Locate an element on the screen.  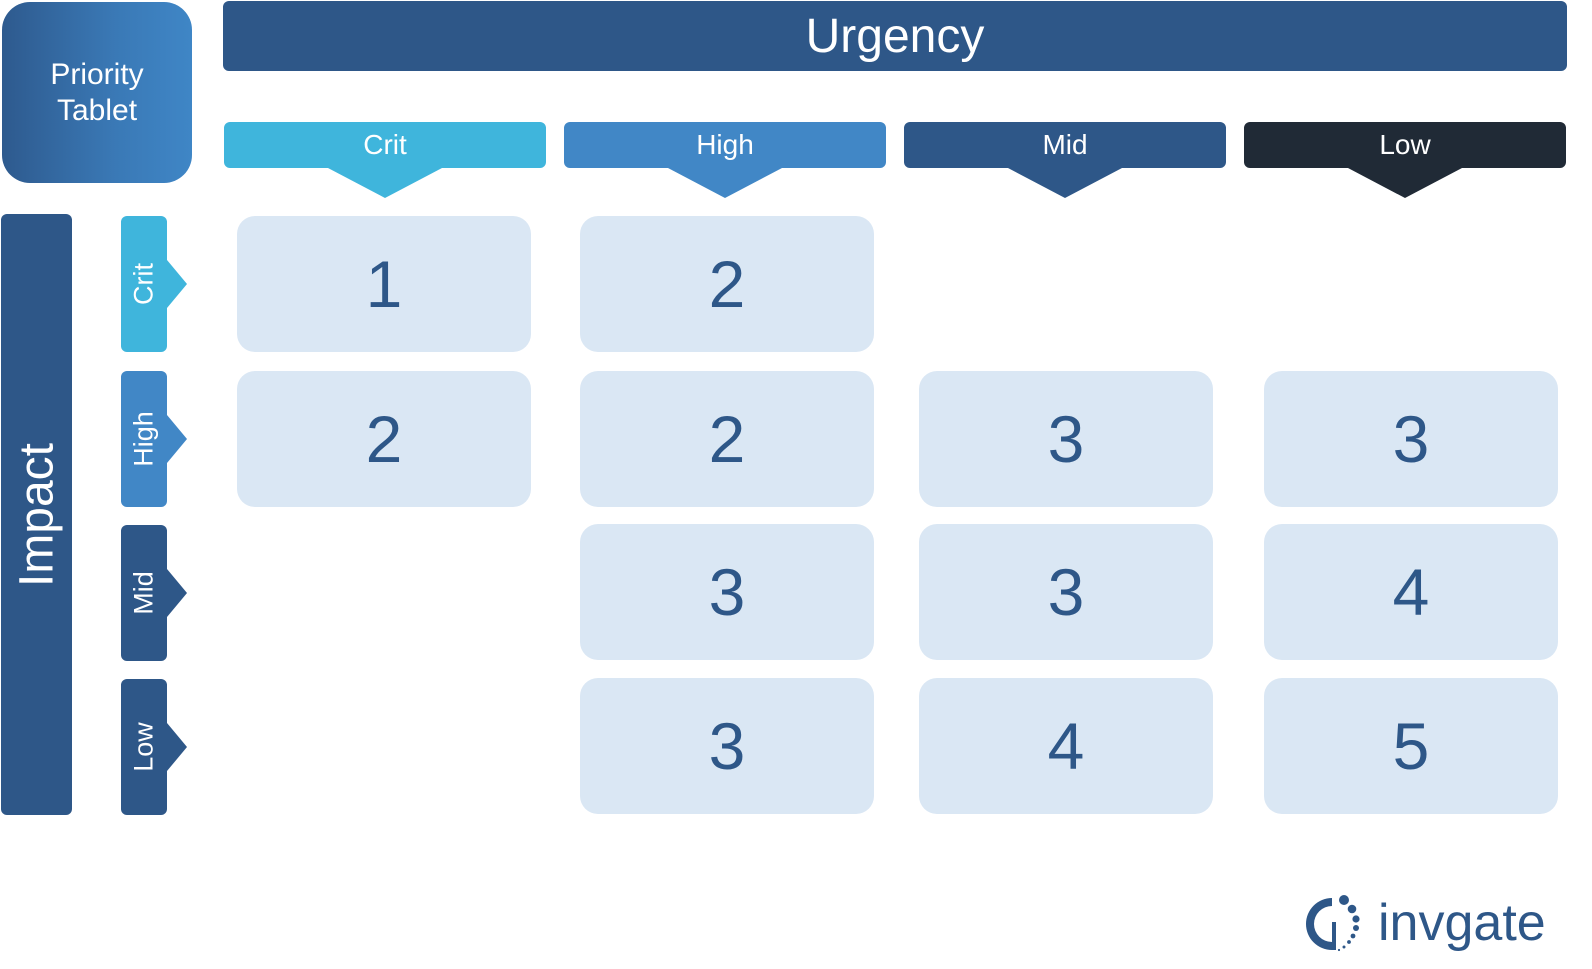
urgency-header-high: High is located at coordinates (725, 160).